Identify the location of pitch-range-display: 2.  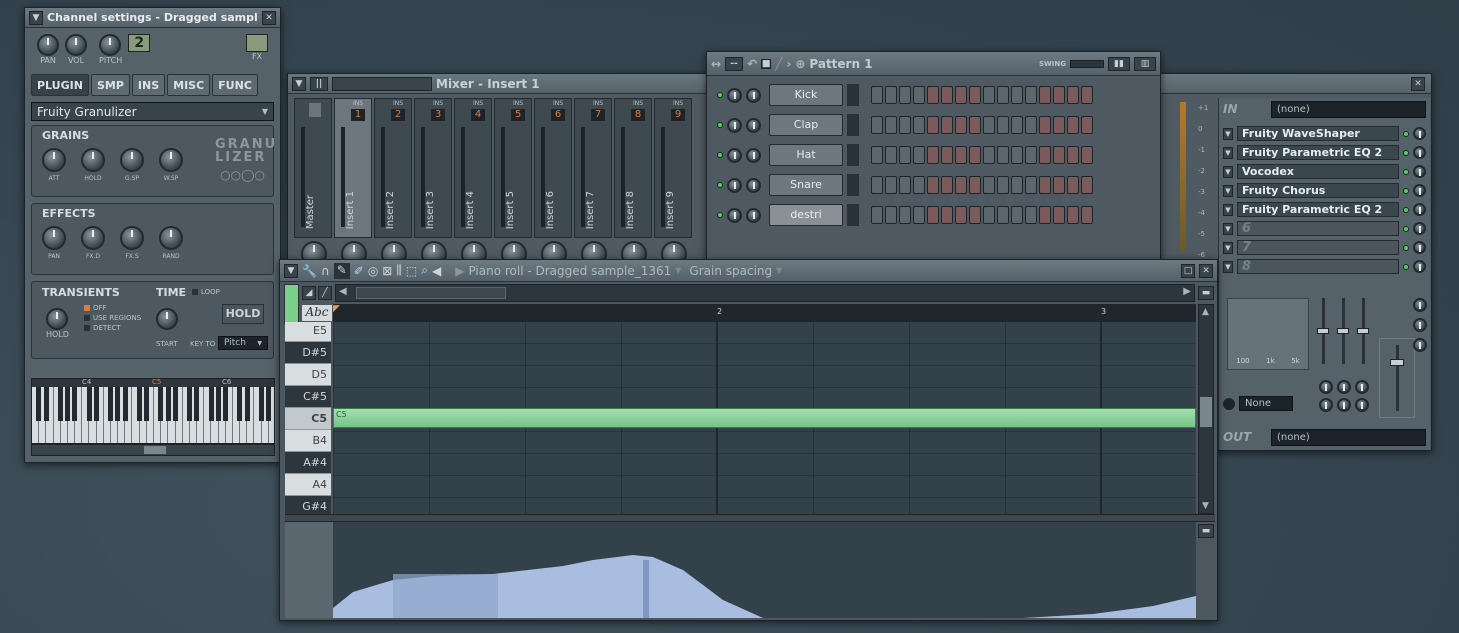
(139, 43).